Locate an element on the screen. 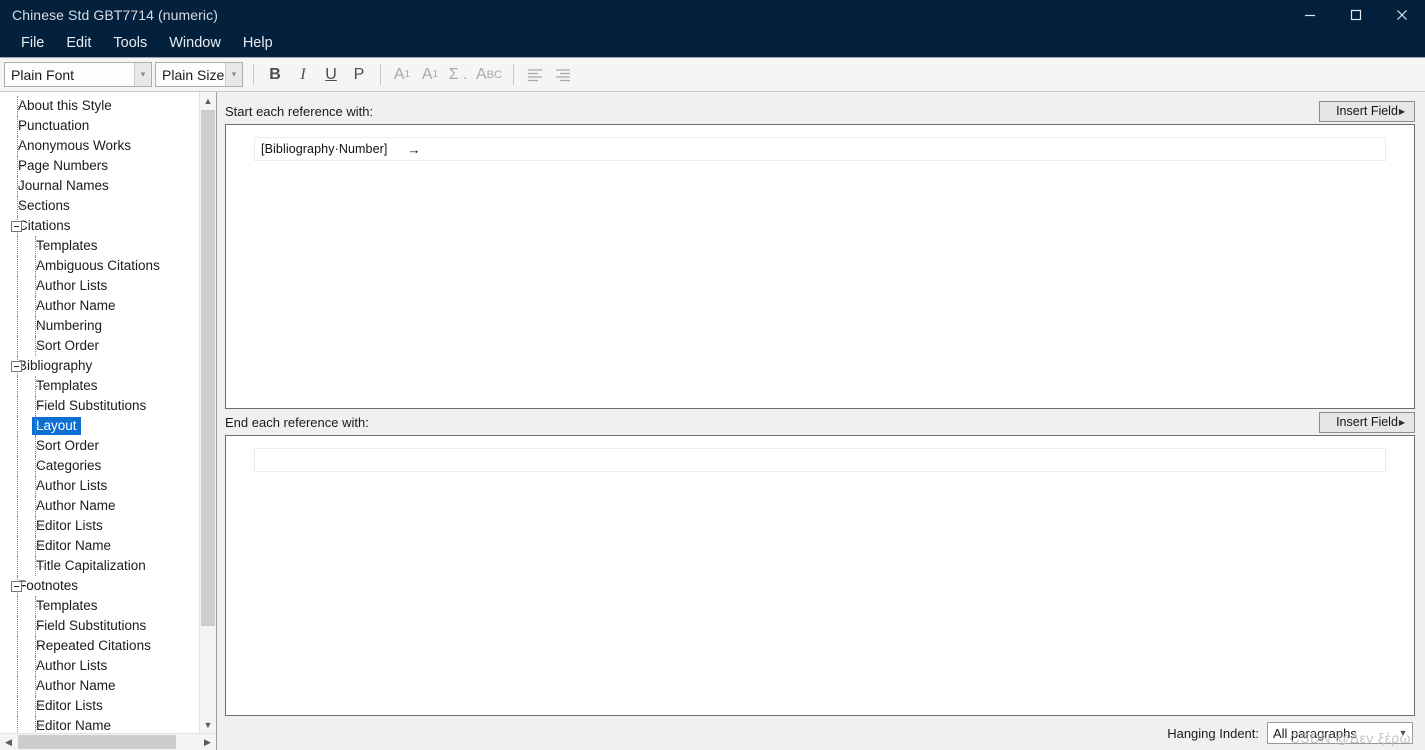 This screenshot has width=1425, height=750. toolbar-separator is located at coordinates (513, 74).